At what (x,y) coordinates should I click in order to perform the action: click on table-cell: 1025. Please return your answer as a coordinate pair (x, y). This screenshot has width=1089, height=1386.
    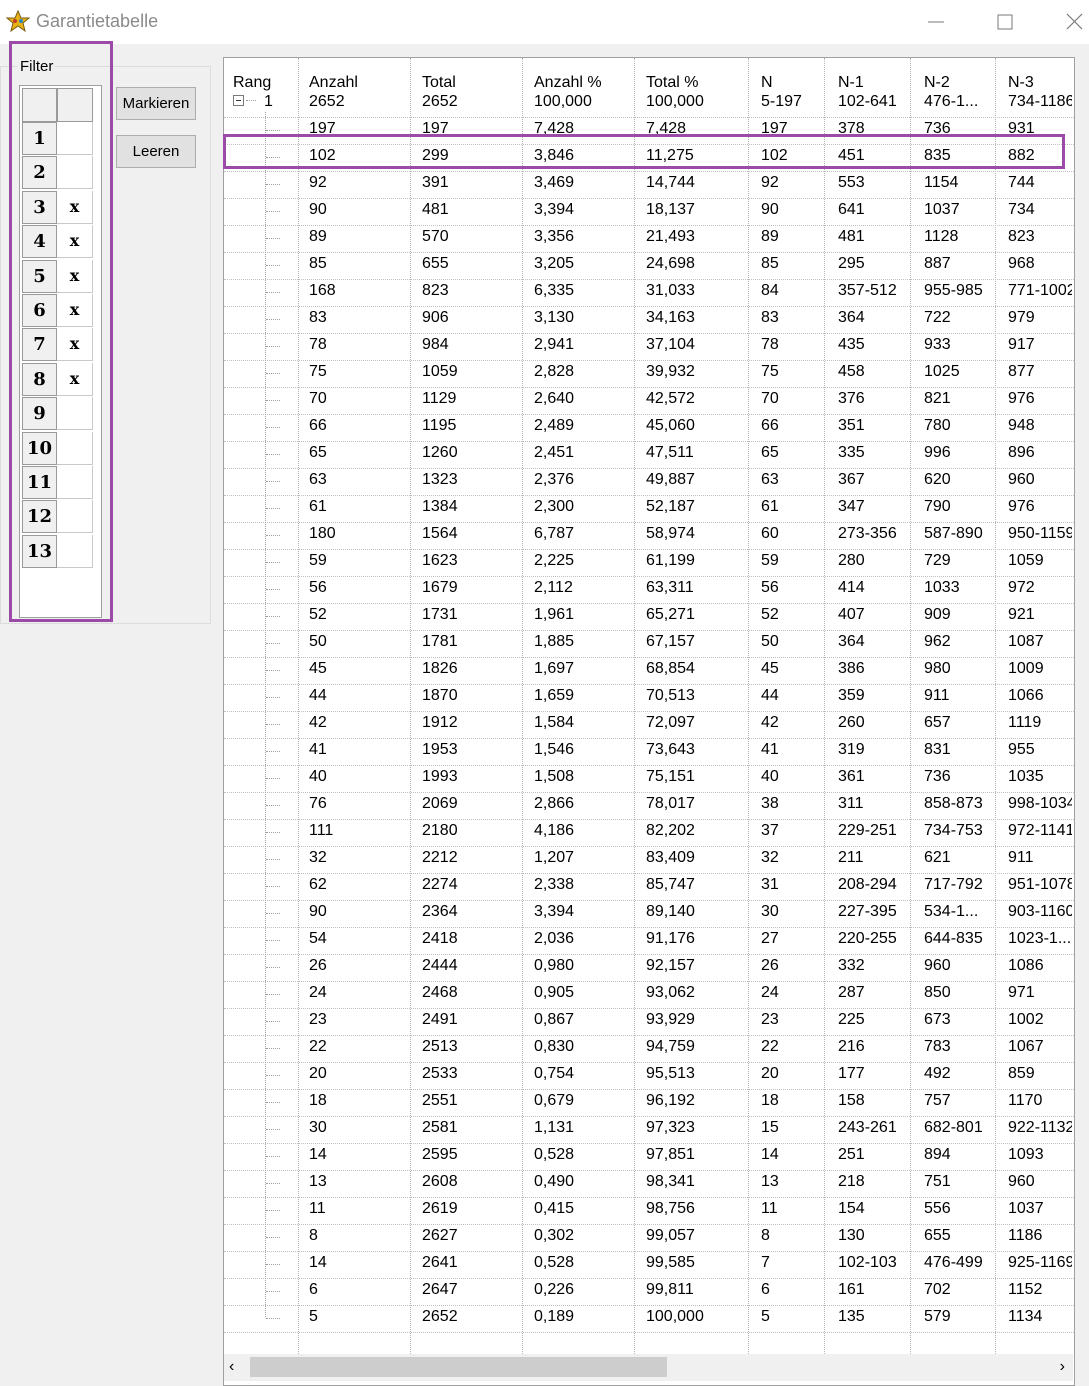
    Looking at the image, I should click on (963, 372).